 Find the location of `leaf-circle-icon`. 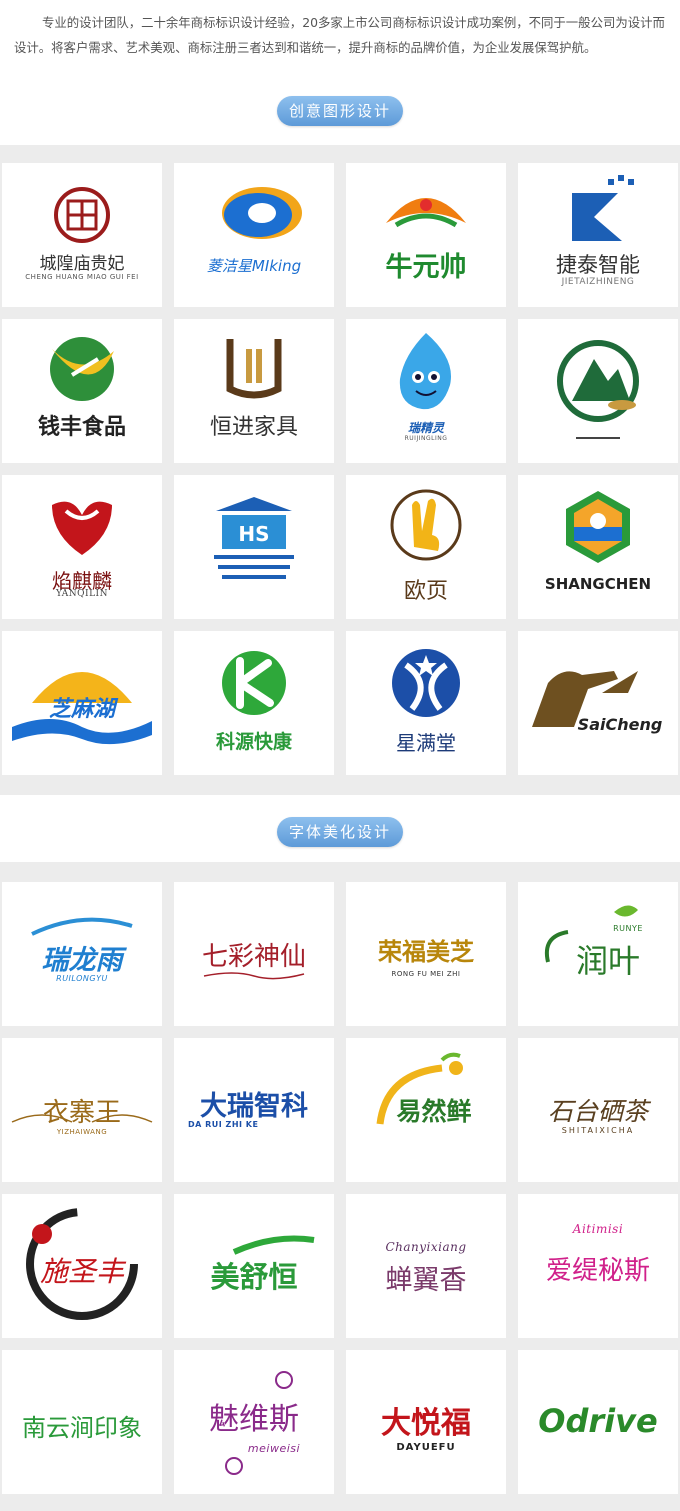

leaf-circle-icon is located at coordinates (82, 369).